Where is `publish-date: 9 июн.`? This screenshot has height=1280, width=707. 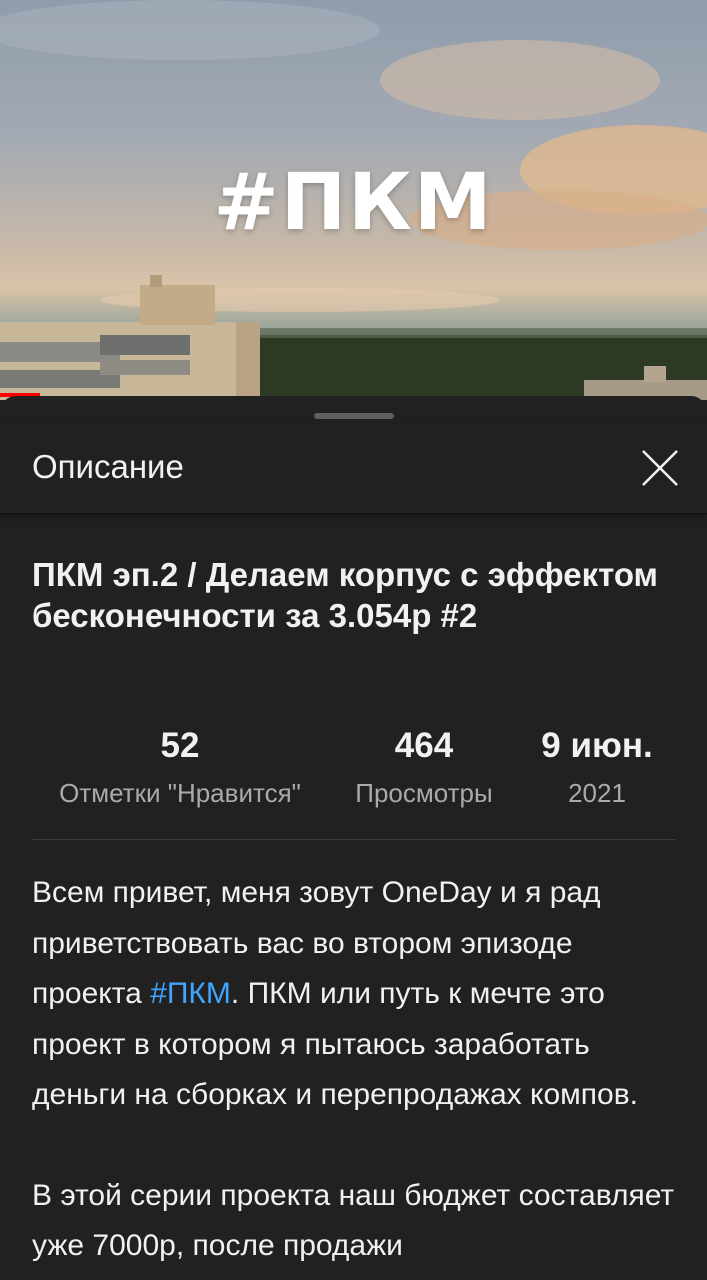
publish-date: 9 июн. is located at coordinates (597, 745).